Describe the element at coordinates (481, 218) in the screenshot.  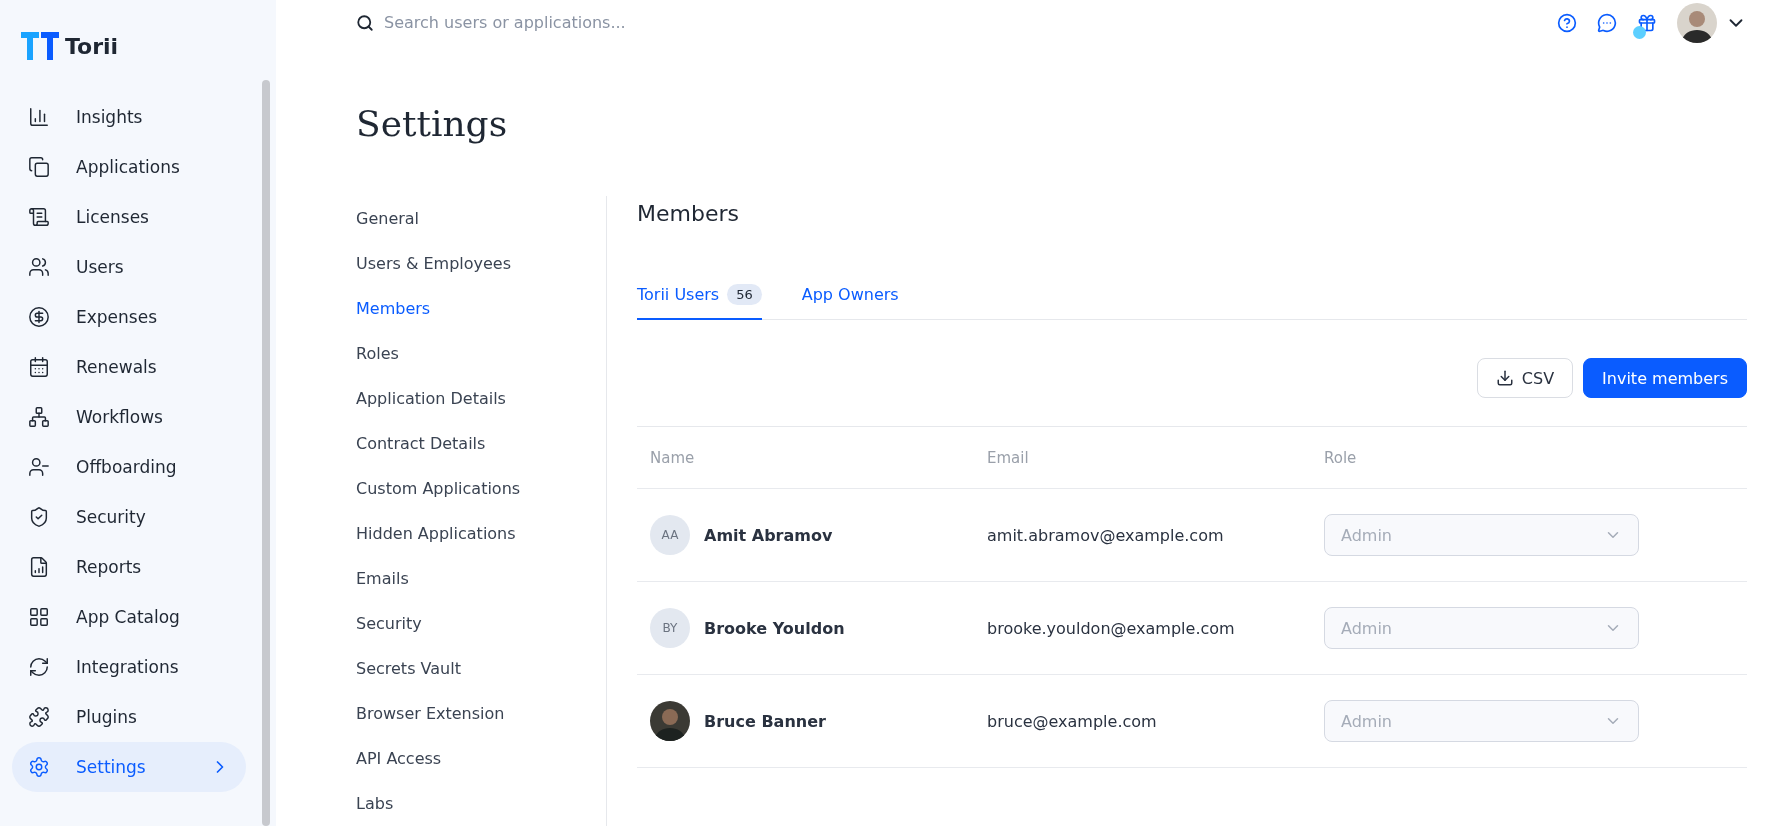
I see `settings-nav-item: General` at that location.